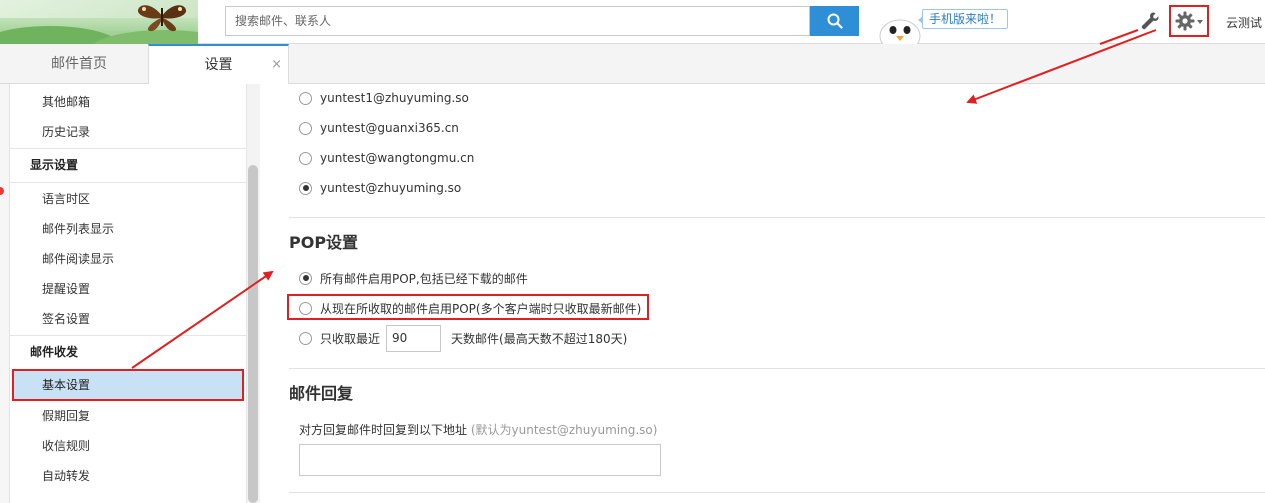 This screenshot has height=503, width=1265. I want to click on pop-option-recent-days: 只收取最近 天数邮件(最高天数不超过180天), so click(463, 338).